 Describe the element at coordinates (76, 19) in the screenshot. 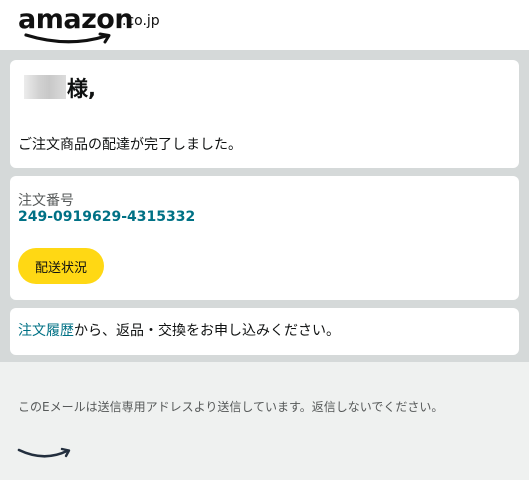

I see `logo-wordmark: amazon` at that location.